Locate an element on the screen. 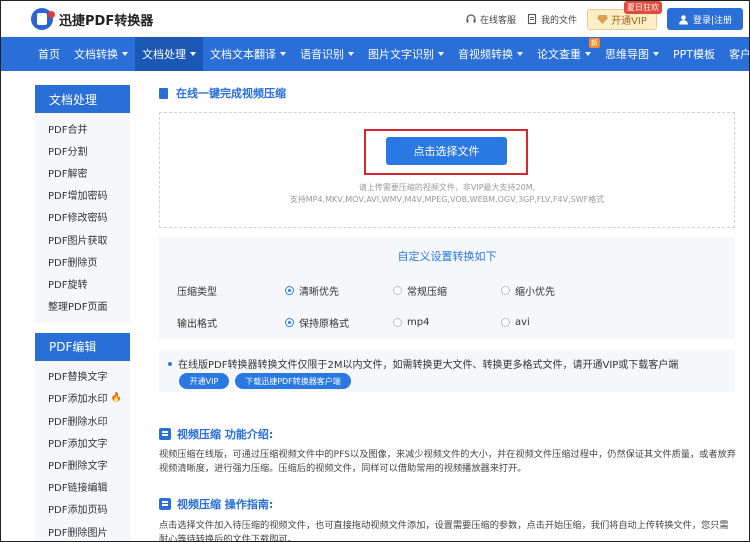 This screenshot has height=542, width=750. login-register-button: 登录|注册 is located at coordinates (705, 19).